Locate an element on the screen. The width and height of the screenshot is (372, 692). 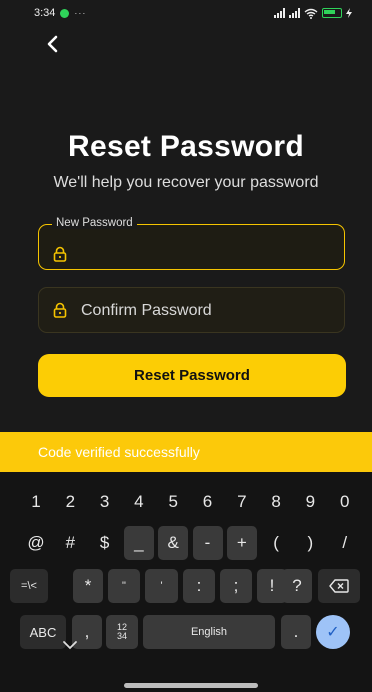
home-indicator is located at coordinates (191, 685).